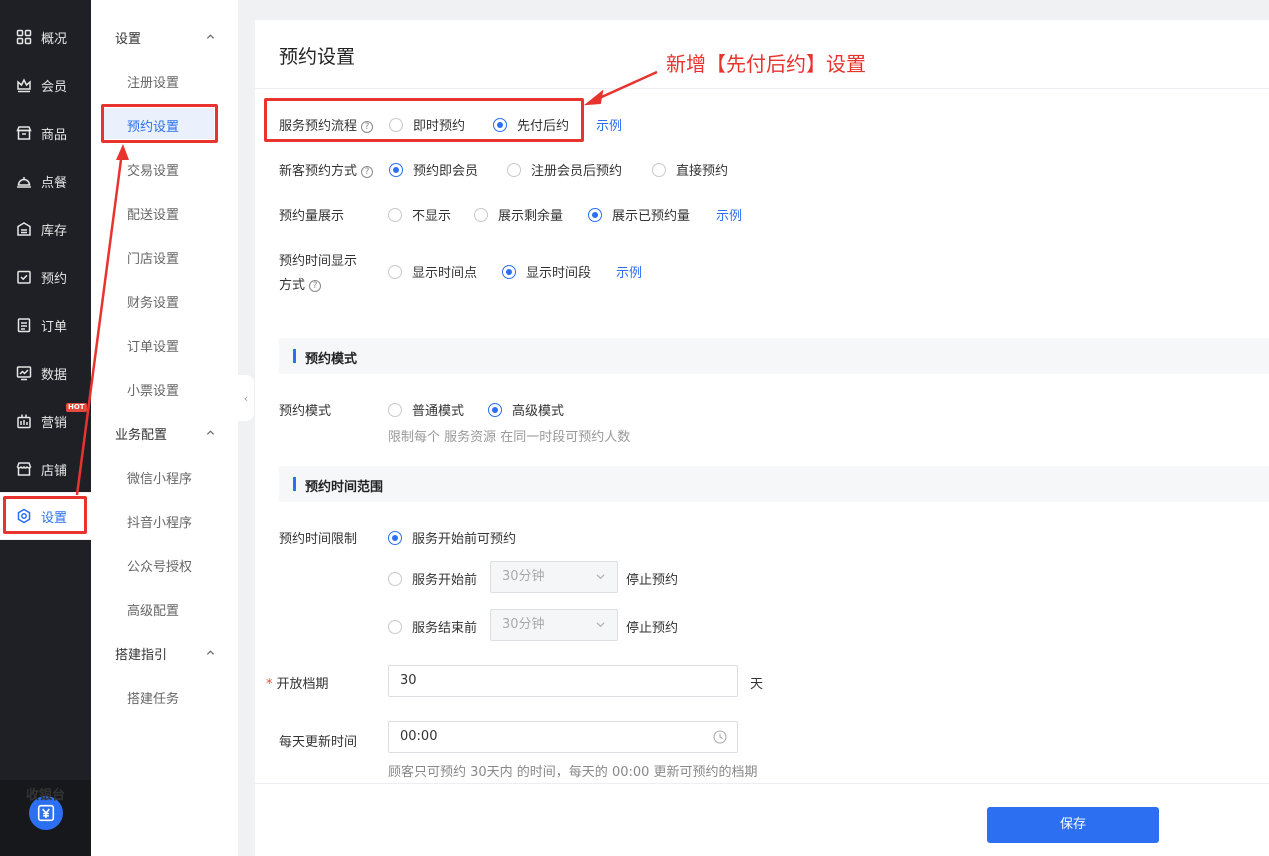 This screenshot has width=1269, height=856. What do you see at coordinates (24, 325) in the screenshot?
I see `clipboard-icon` at bounding box center [24, 325].